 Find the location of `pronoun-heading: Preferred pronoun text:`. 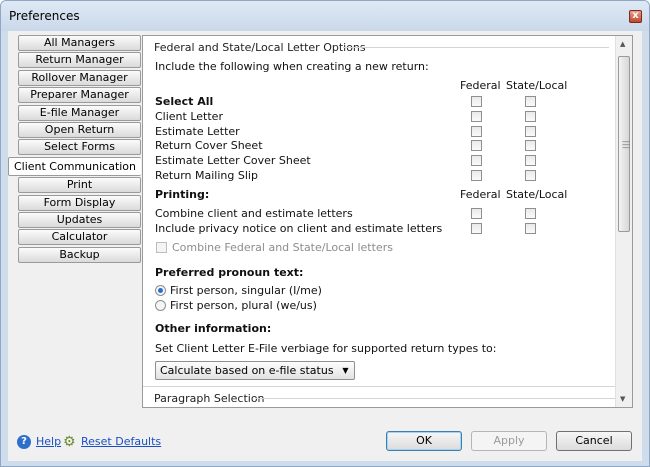

pronoun-heading: Preferred pronoun text: is located at coordinates (229, 272).